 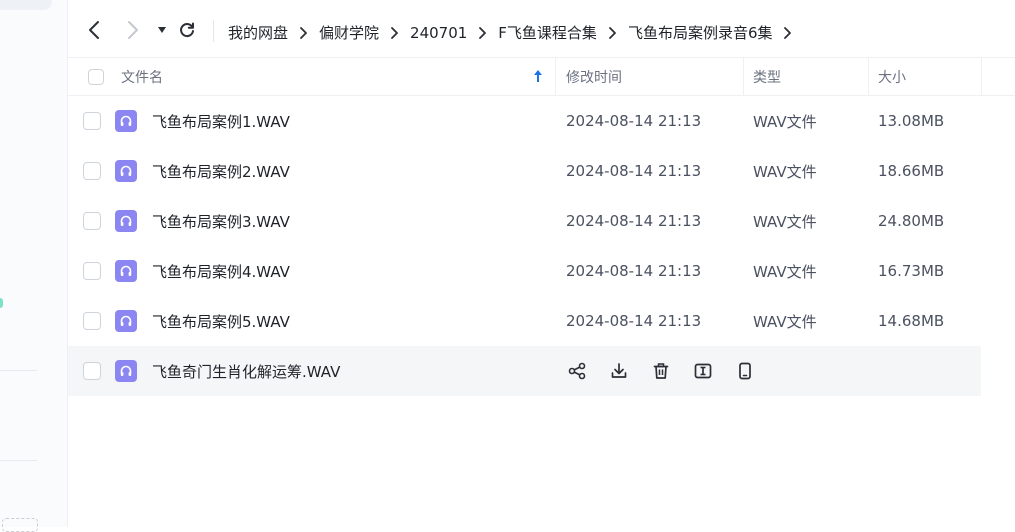 I want to click on file-name: 飞鱼布局案例1.WAV, so click(x=221, y=121).